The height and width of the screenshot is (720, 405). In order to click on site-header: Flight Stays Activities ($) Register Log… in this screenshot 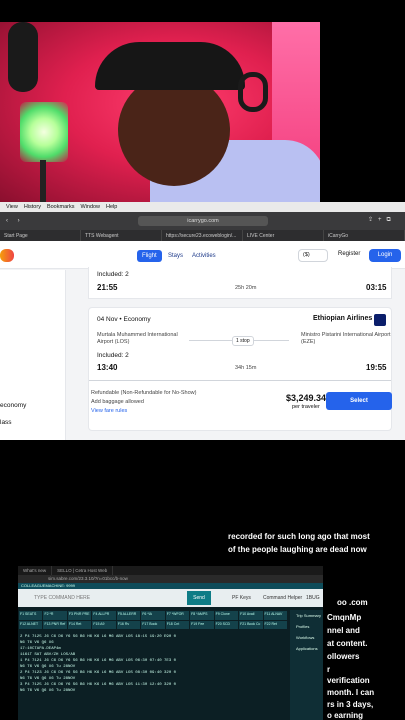, I will do `click(202, 255)`.